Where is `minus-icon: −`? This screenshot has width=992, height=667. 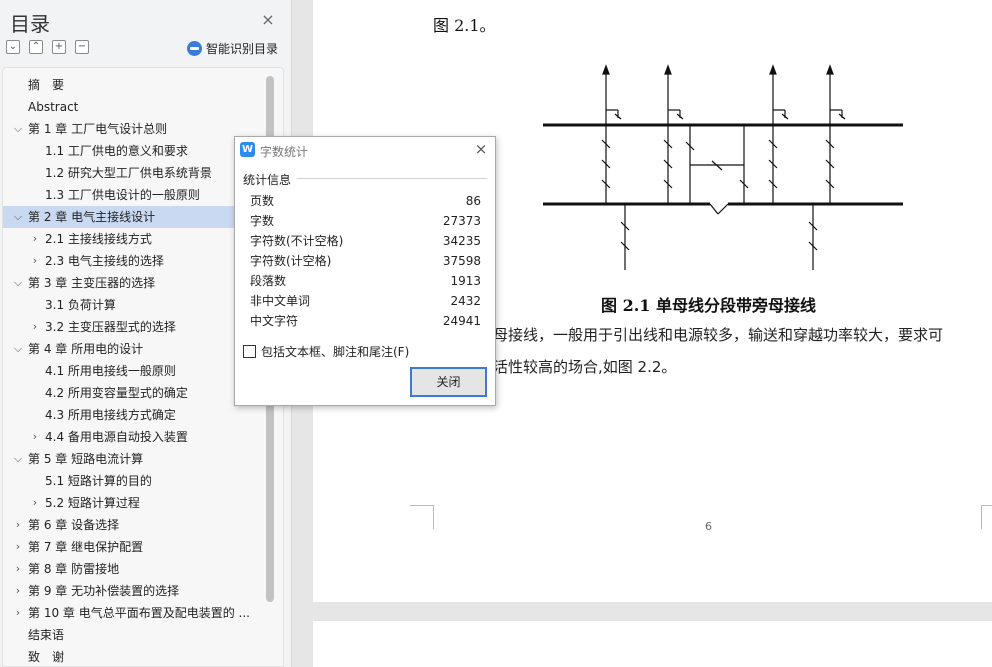 minus-icon: − is located at coordinates (82, 47).